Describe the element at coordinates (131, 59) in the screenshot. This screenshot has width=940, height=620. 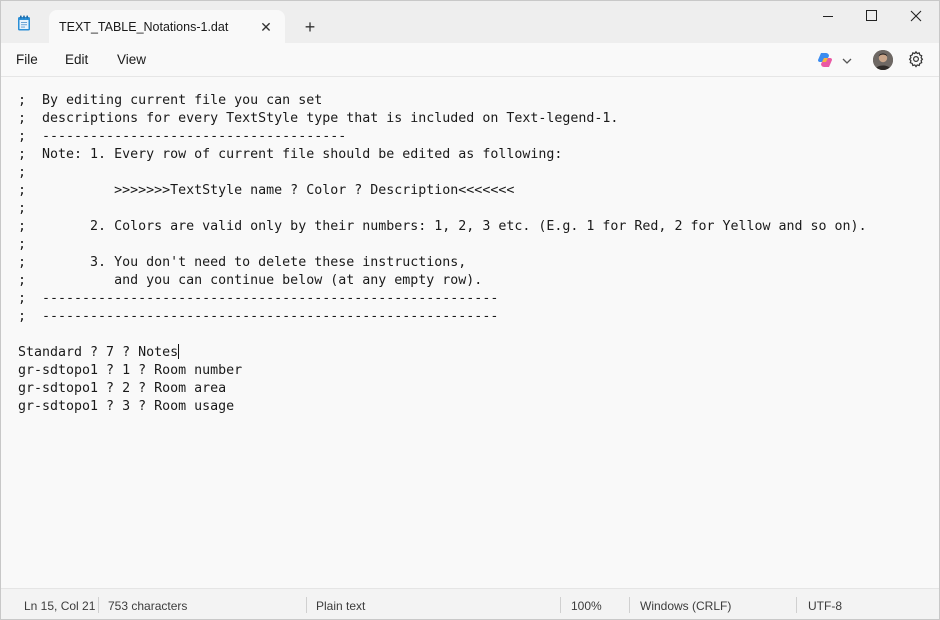
I see `menu-view: View` at that location.